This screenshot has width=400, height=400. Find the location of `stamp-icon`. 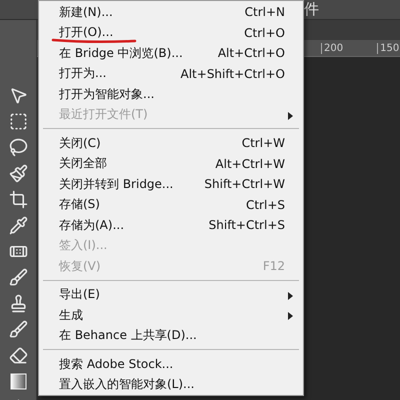

stamp-icon is located at coordinates (18, 303).